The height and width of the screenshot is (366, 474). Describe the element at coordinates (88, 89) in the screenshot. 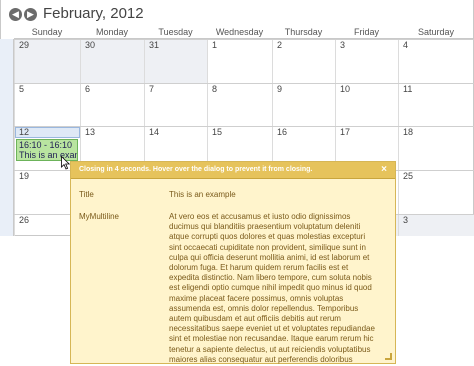

I see `day-number: 6` at that location.